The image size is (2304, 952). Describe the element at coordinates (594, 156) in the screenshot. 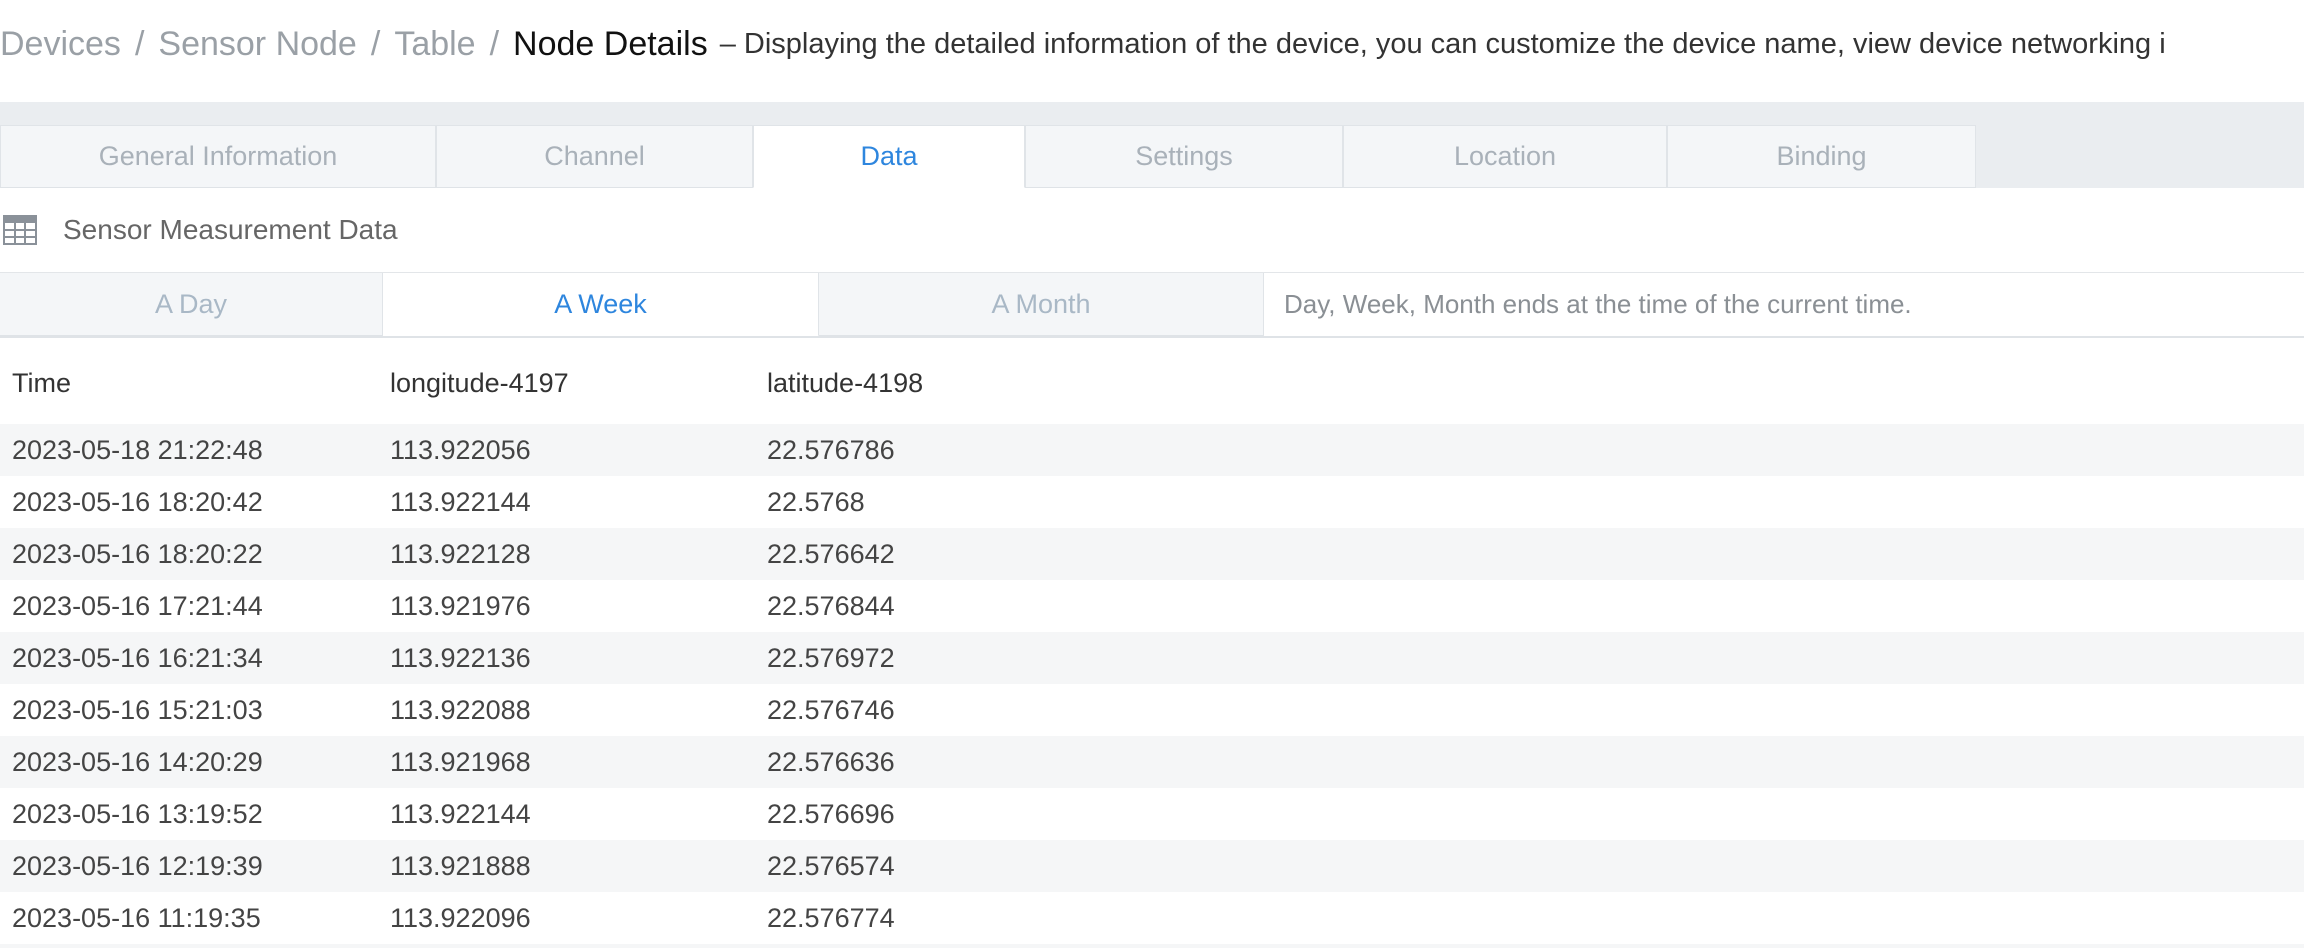

I see `tab-channel: Channel` at that location.